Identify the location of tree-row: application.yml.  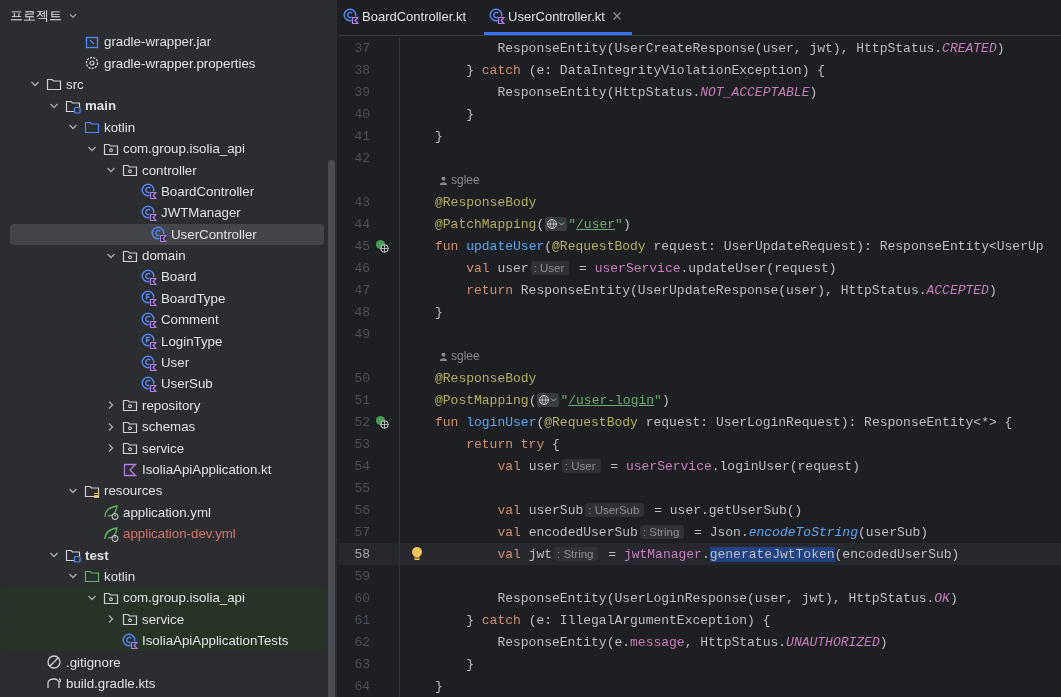
(163, 512).